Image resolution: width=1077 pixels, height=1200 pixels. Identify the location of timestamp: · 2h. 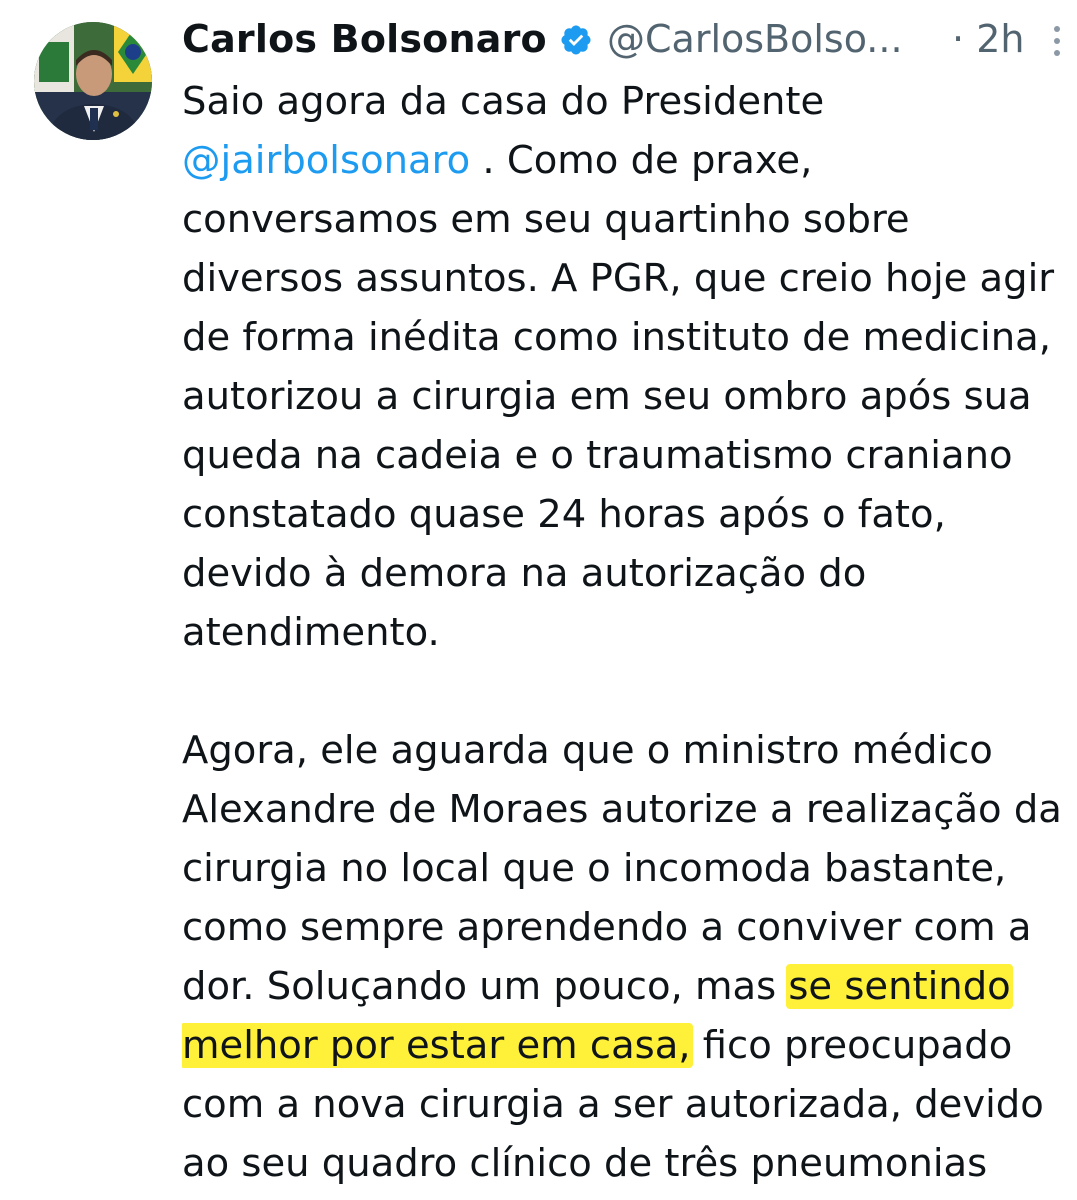
(988, 39).